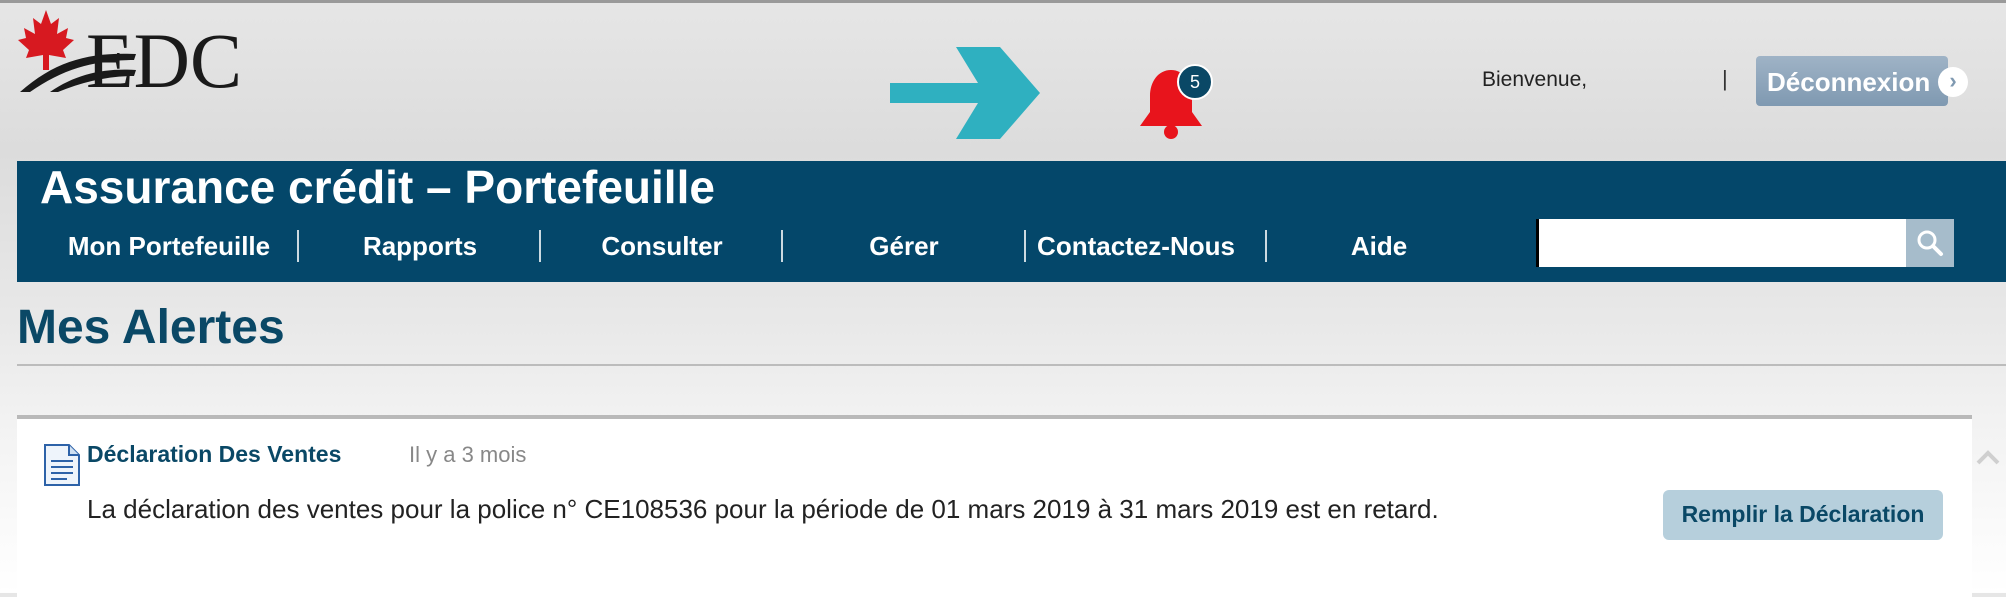 Image resolution: width=2006 pixels, height=597 pixels. Describe the element at coordinates (662, 246) in the screenshot. I see `nav-item-consulter: Consulter` at that location.